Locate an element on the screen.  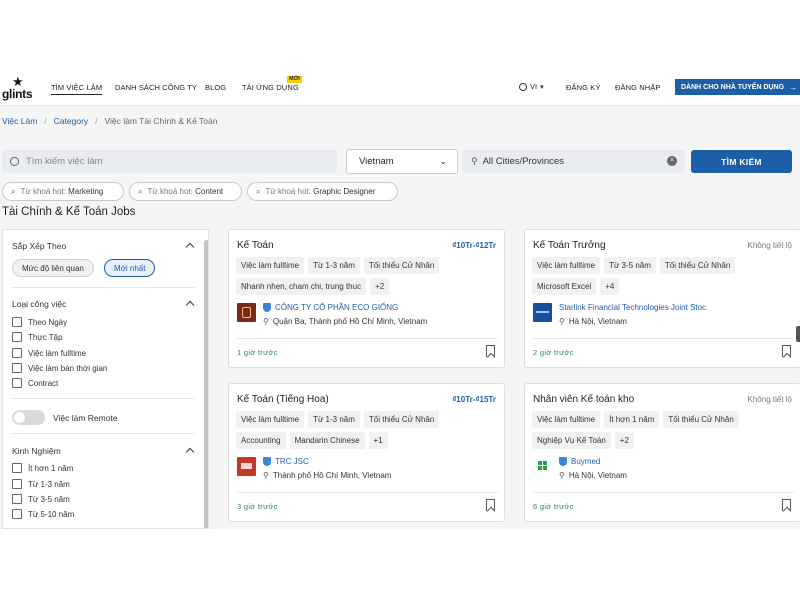
remote-toggle is located at coordinates (28, 417).